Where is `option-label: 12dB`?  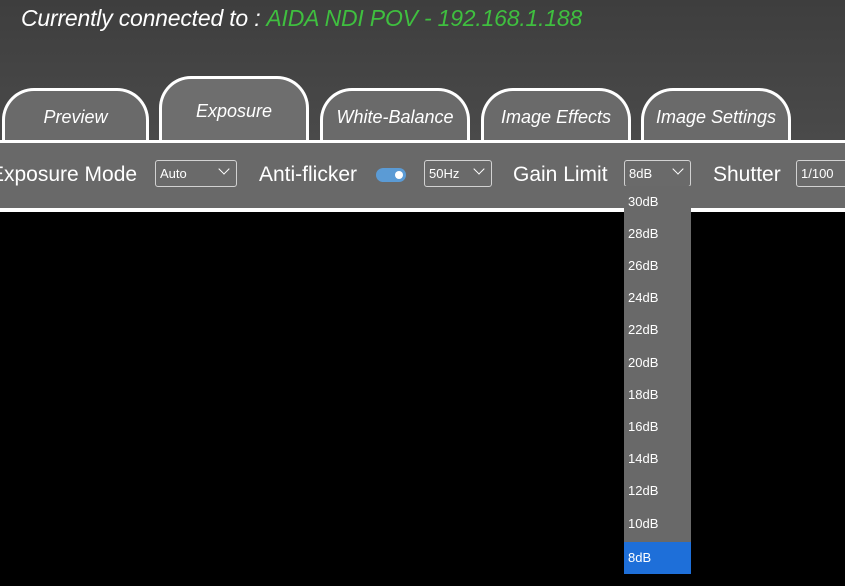
option-label: 12dB is located at coordinates (643, 490).